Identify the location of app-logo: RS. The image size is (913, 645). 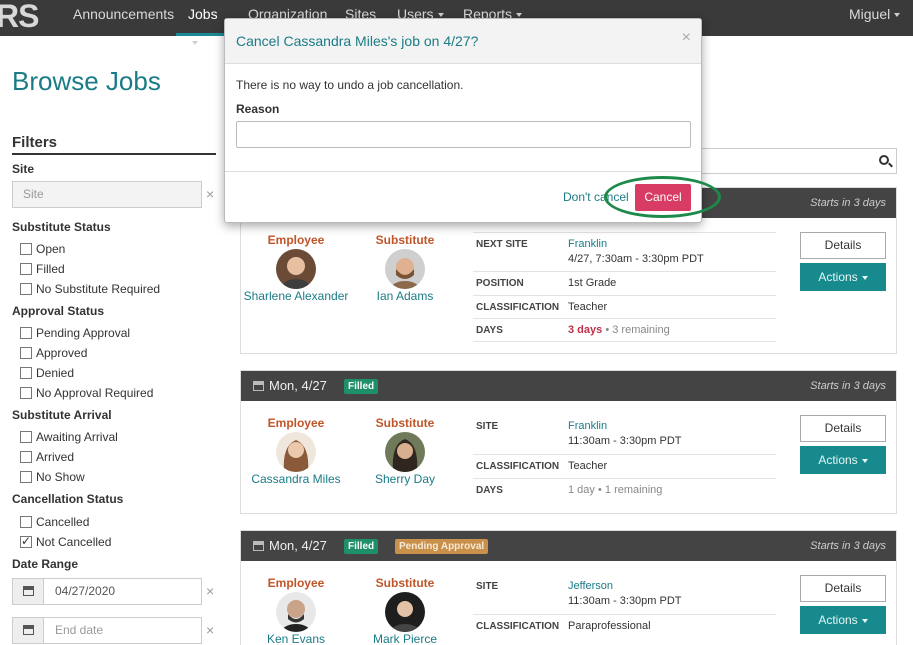
(19, 18).